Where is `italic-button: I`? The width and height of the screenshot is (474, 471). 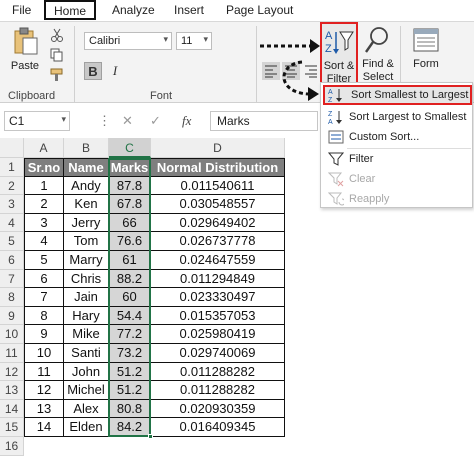
italic-button: I is located at coordinates (115, 71).